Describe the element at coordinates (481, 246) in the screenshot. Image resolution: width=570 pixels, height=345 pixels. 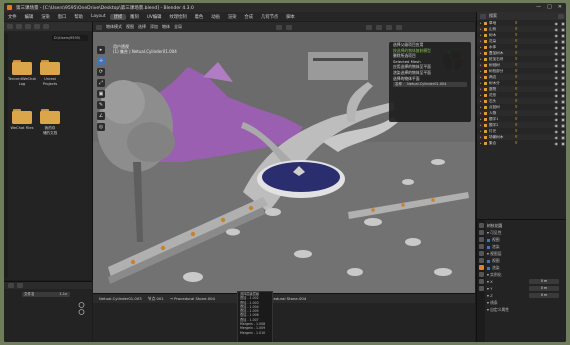
I see `view-layer-tab-icon` at that location.